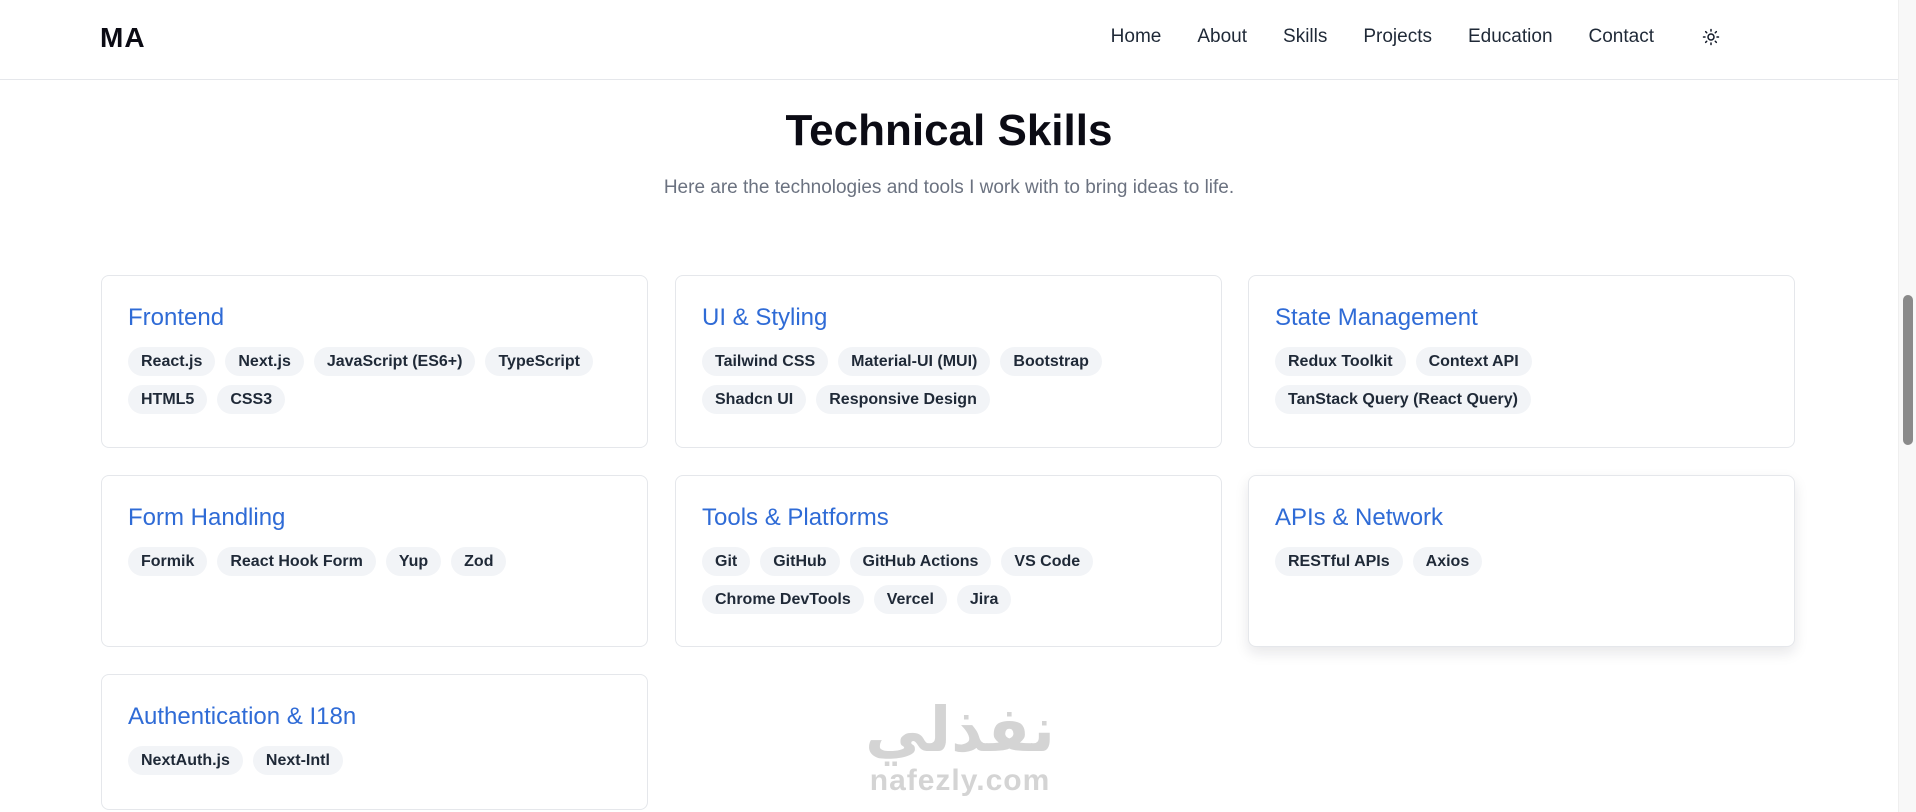 This screenshot has height=812, width=1916. What do you see at coordinates (123, 38) in the screenshot?
I see `site-logo: MA` at bounding box center [123, 38].